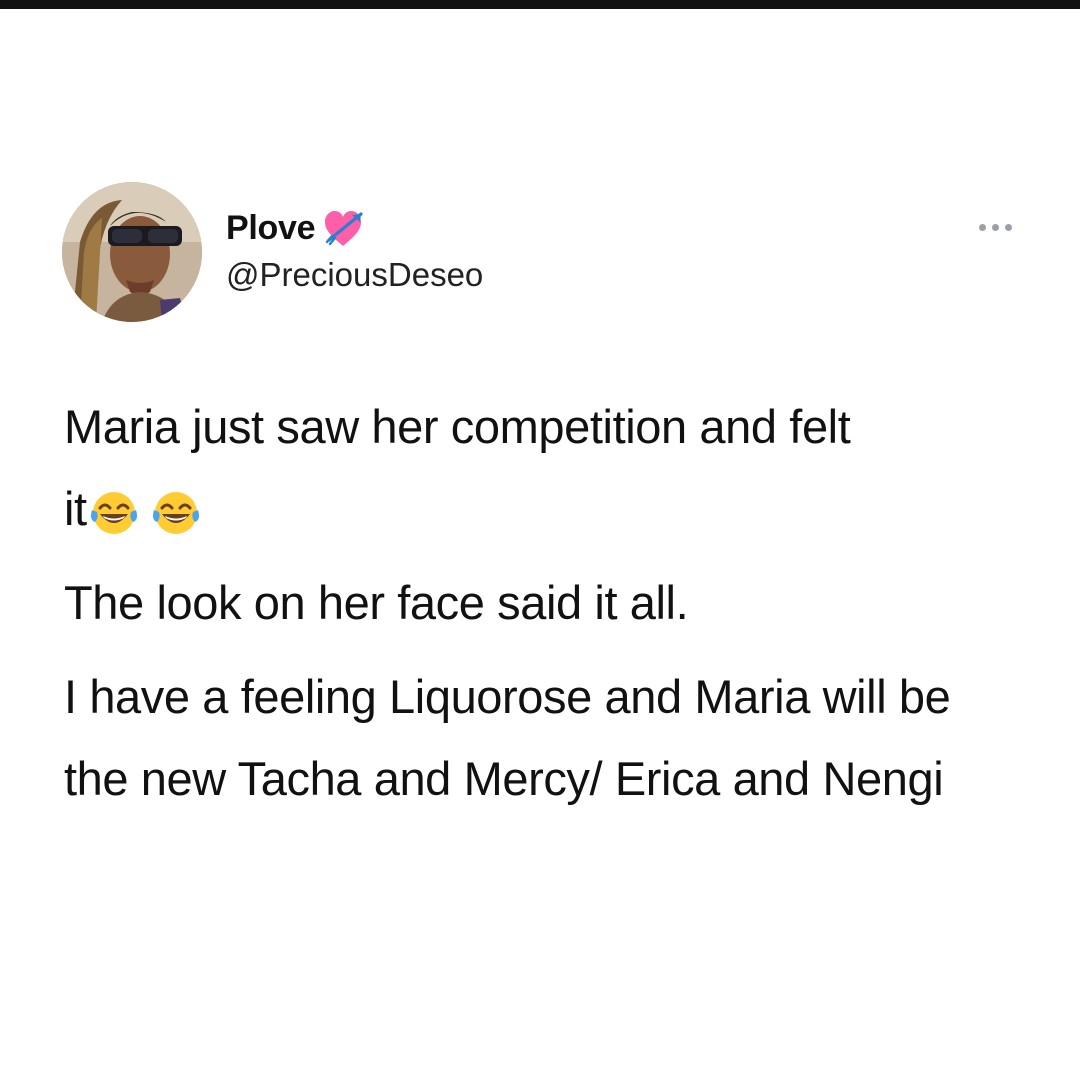 This screenshot has width=1080, height=1080. I want to click on display-name-row: Plove, so click(296, 228).